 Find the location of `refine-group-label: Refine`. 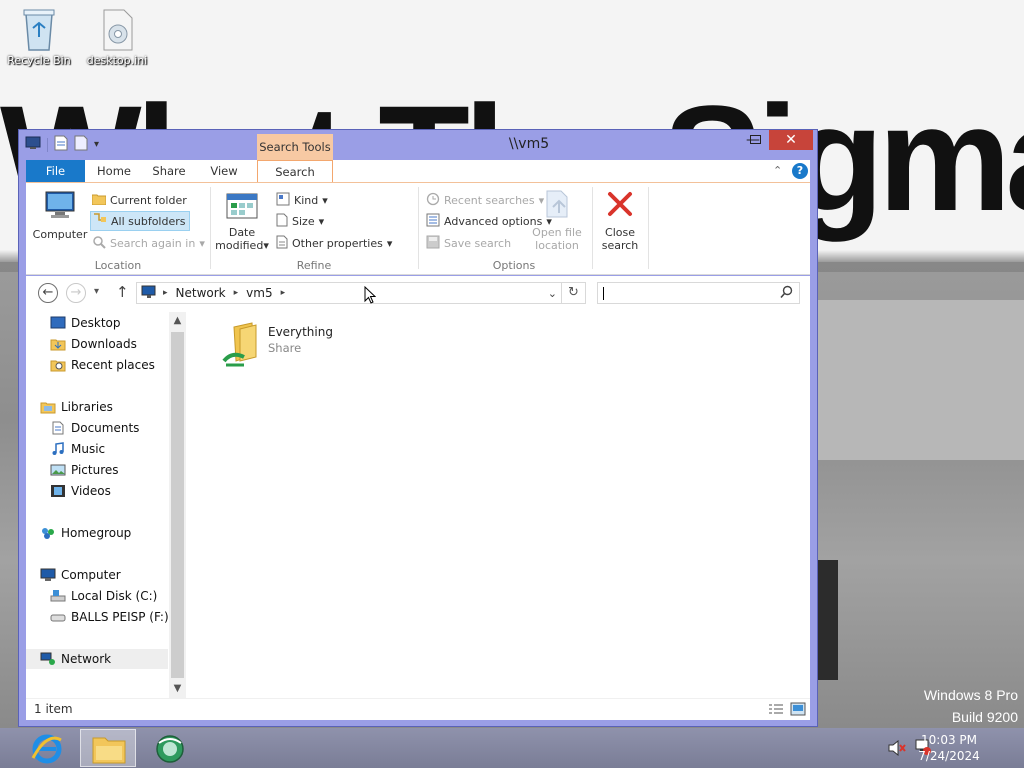

refine-group-label: Refine is located at coordinates (314, 265).